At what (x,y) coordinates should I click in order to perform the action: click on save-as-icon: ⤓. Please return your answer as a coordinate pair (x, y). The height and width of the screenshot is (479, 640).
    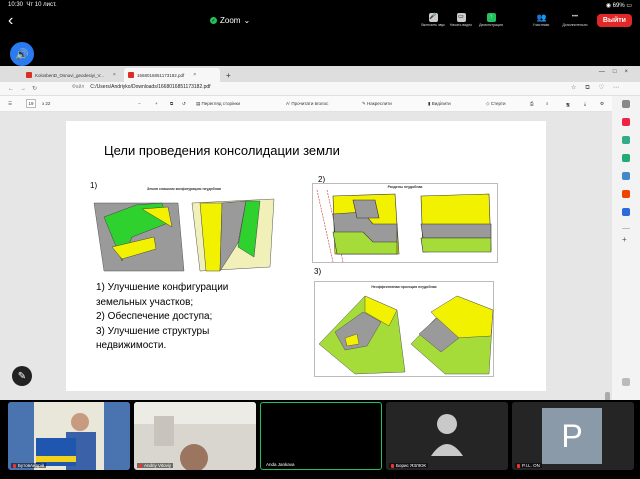
    Looking at the image, I should click on (585, 103).